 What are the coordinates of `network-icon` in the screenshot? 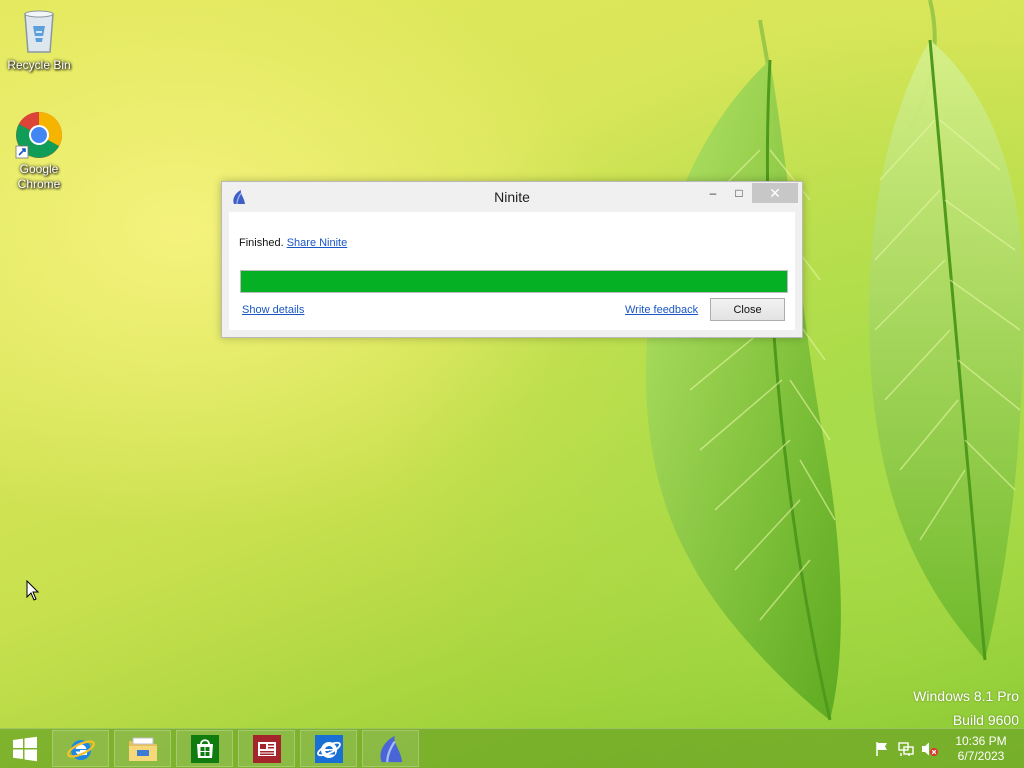 It's located at (906, 749).